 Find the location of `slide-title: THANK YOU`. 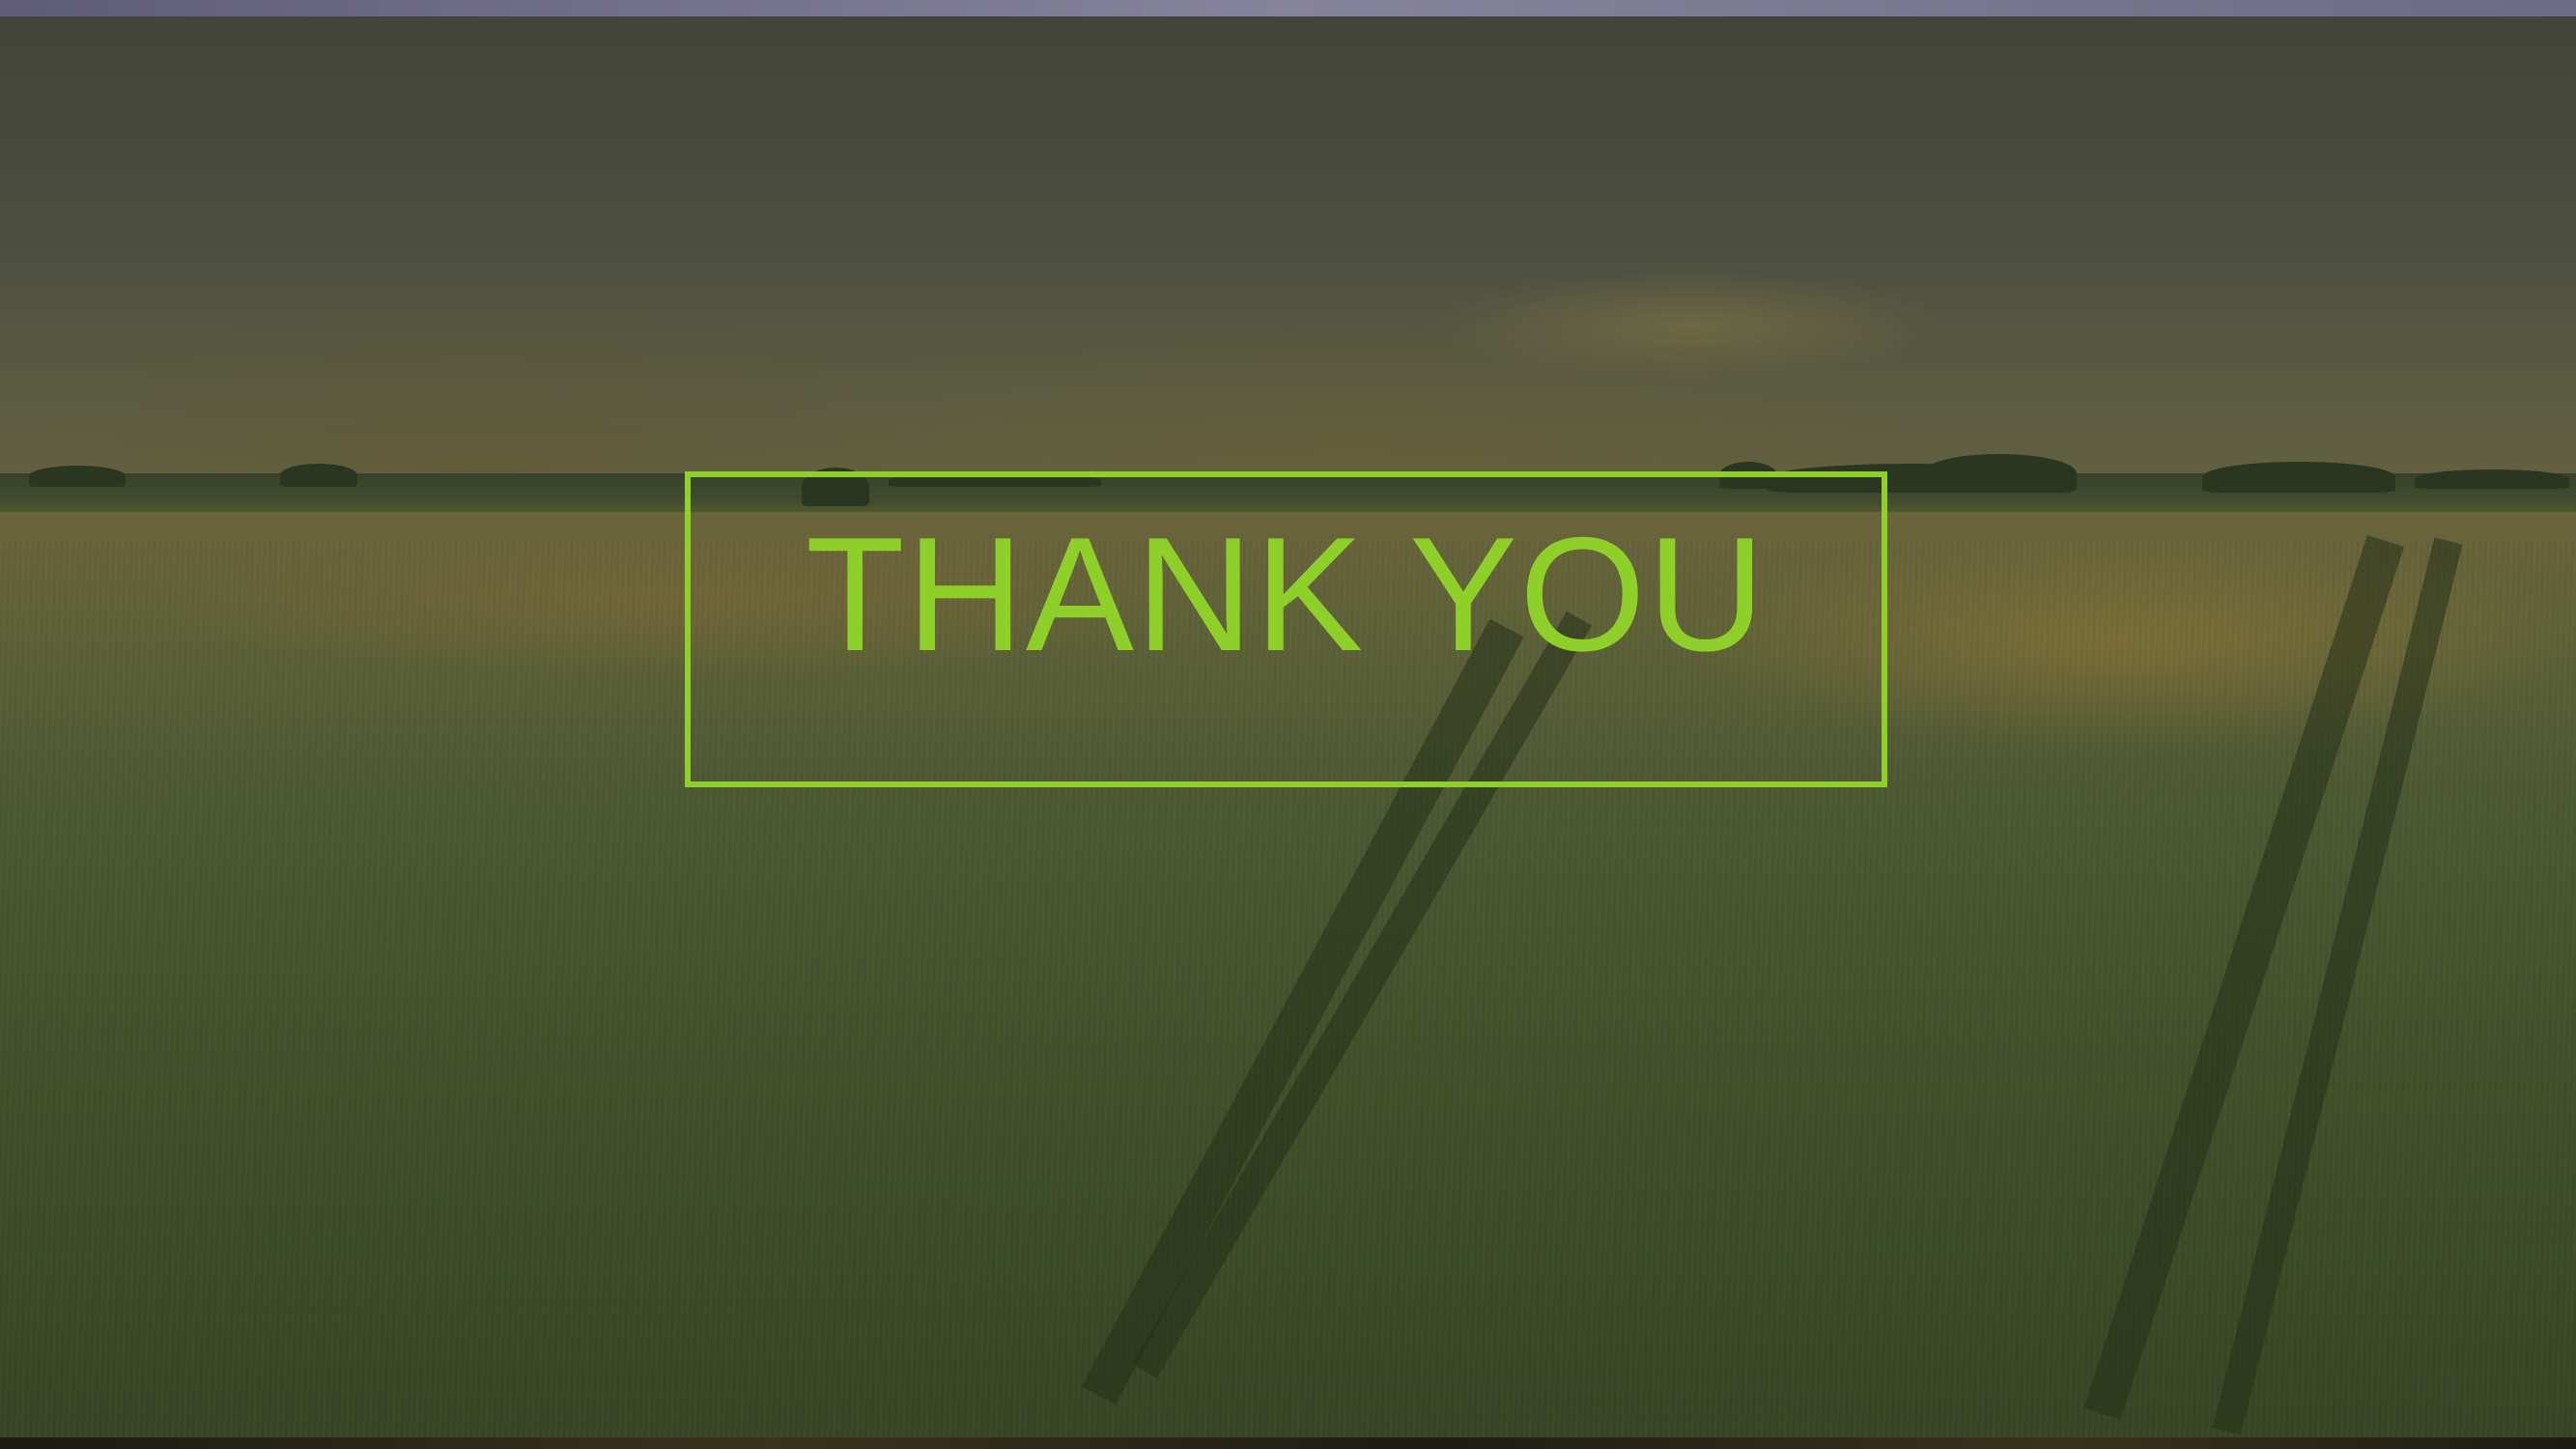

slide-title: THANK YOU is located at coordinates (1286, 594).